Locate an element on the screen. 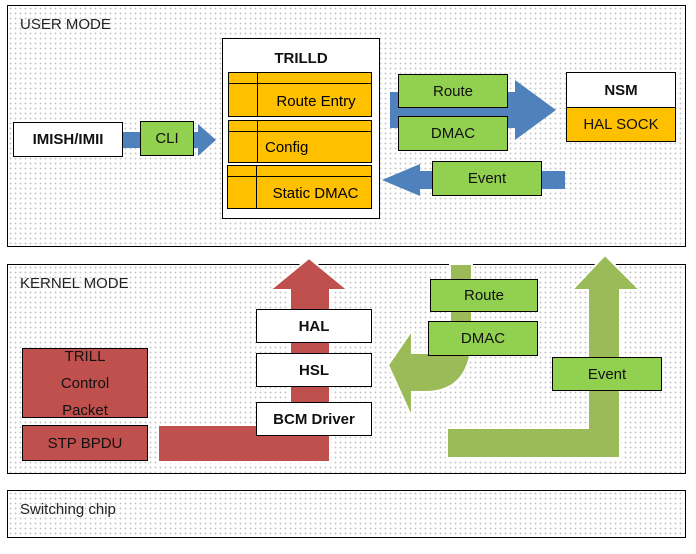 The width and height of the screenshot is (696, 554). hal-box: HAL is located at coordinates (314, 326).